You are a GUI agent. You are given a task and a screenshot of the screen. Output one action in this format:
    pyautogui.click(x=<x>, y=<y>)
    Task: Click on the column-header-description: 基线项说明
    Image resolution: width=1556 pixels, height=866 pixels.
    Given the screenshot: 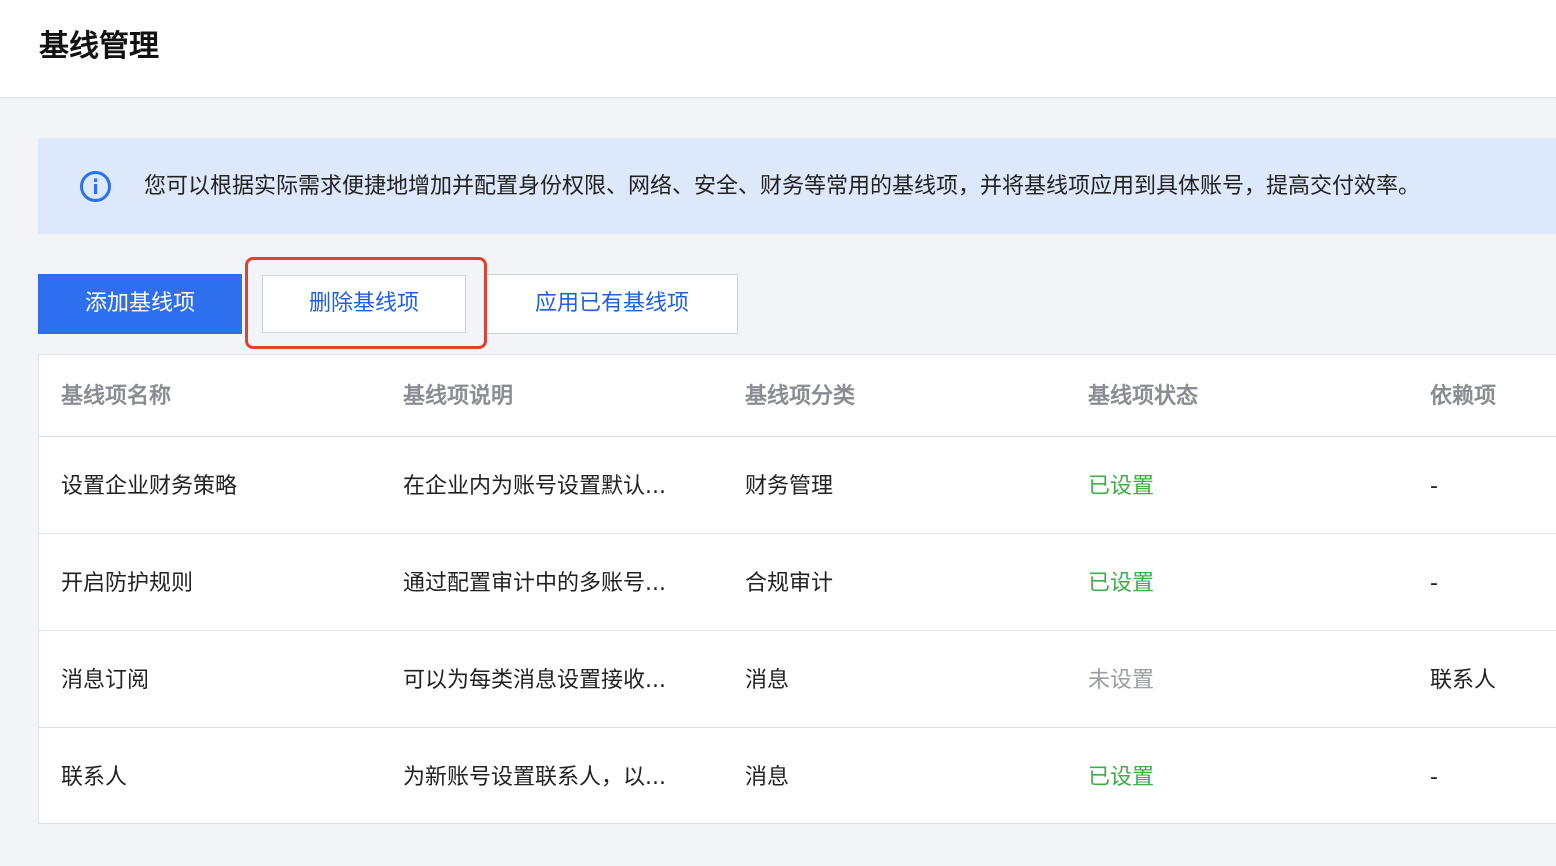 What is the action you would take?
    pyautogui.click(x=458, y=396)
    